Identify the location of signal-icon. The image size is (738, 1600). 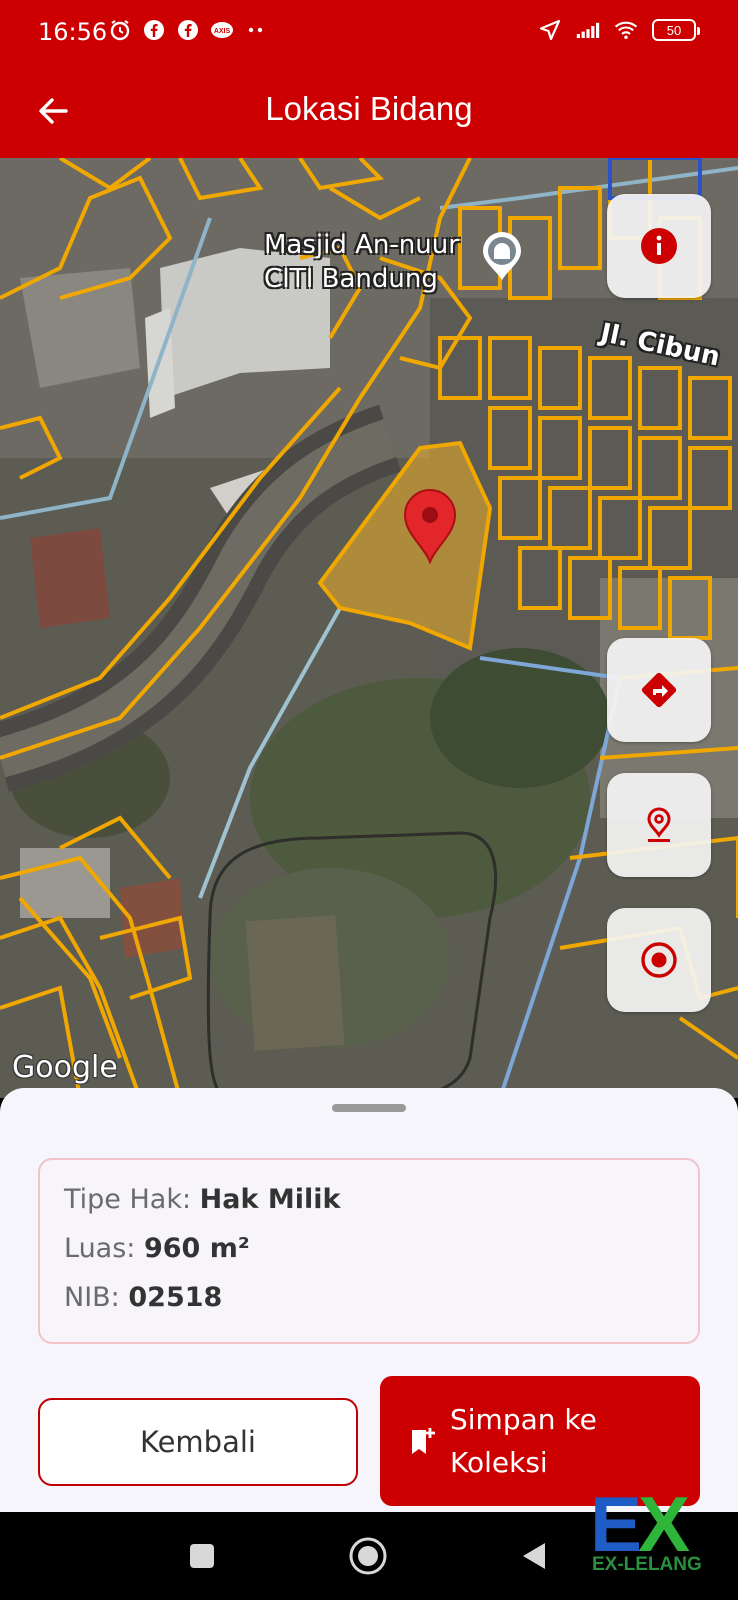
(588, 30).